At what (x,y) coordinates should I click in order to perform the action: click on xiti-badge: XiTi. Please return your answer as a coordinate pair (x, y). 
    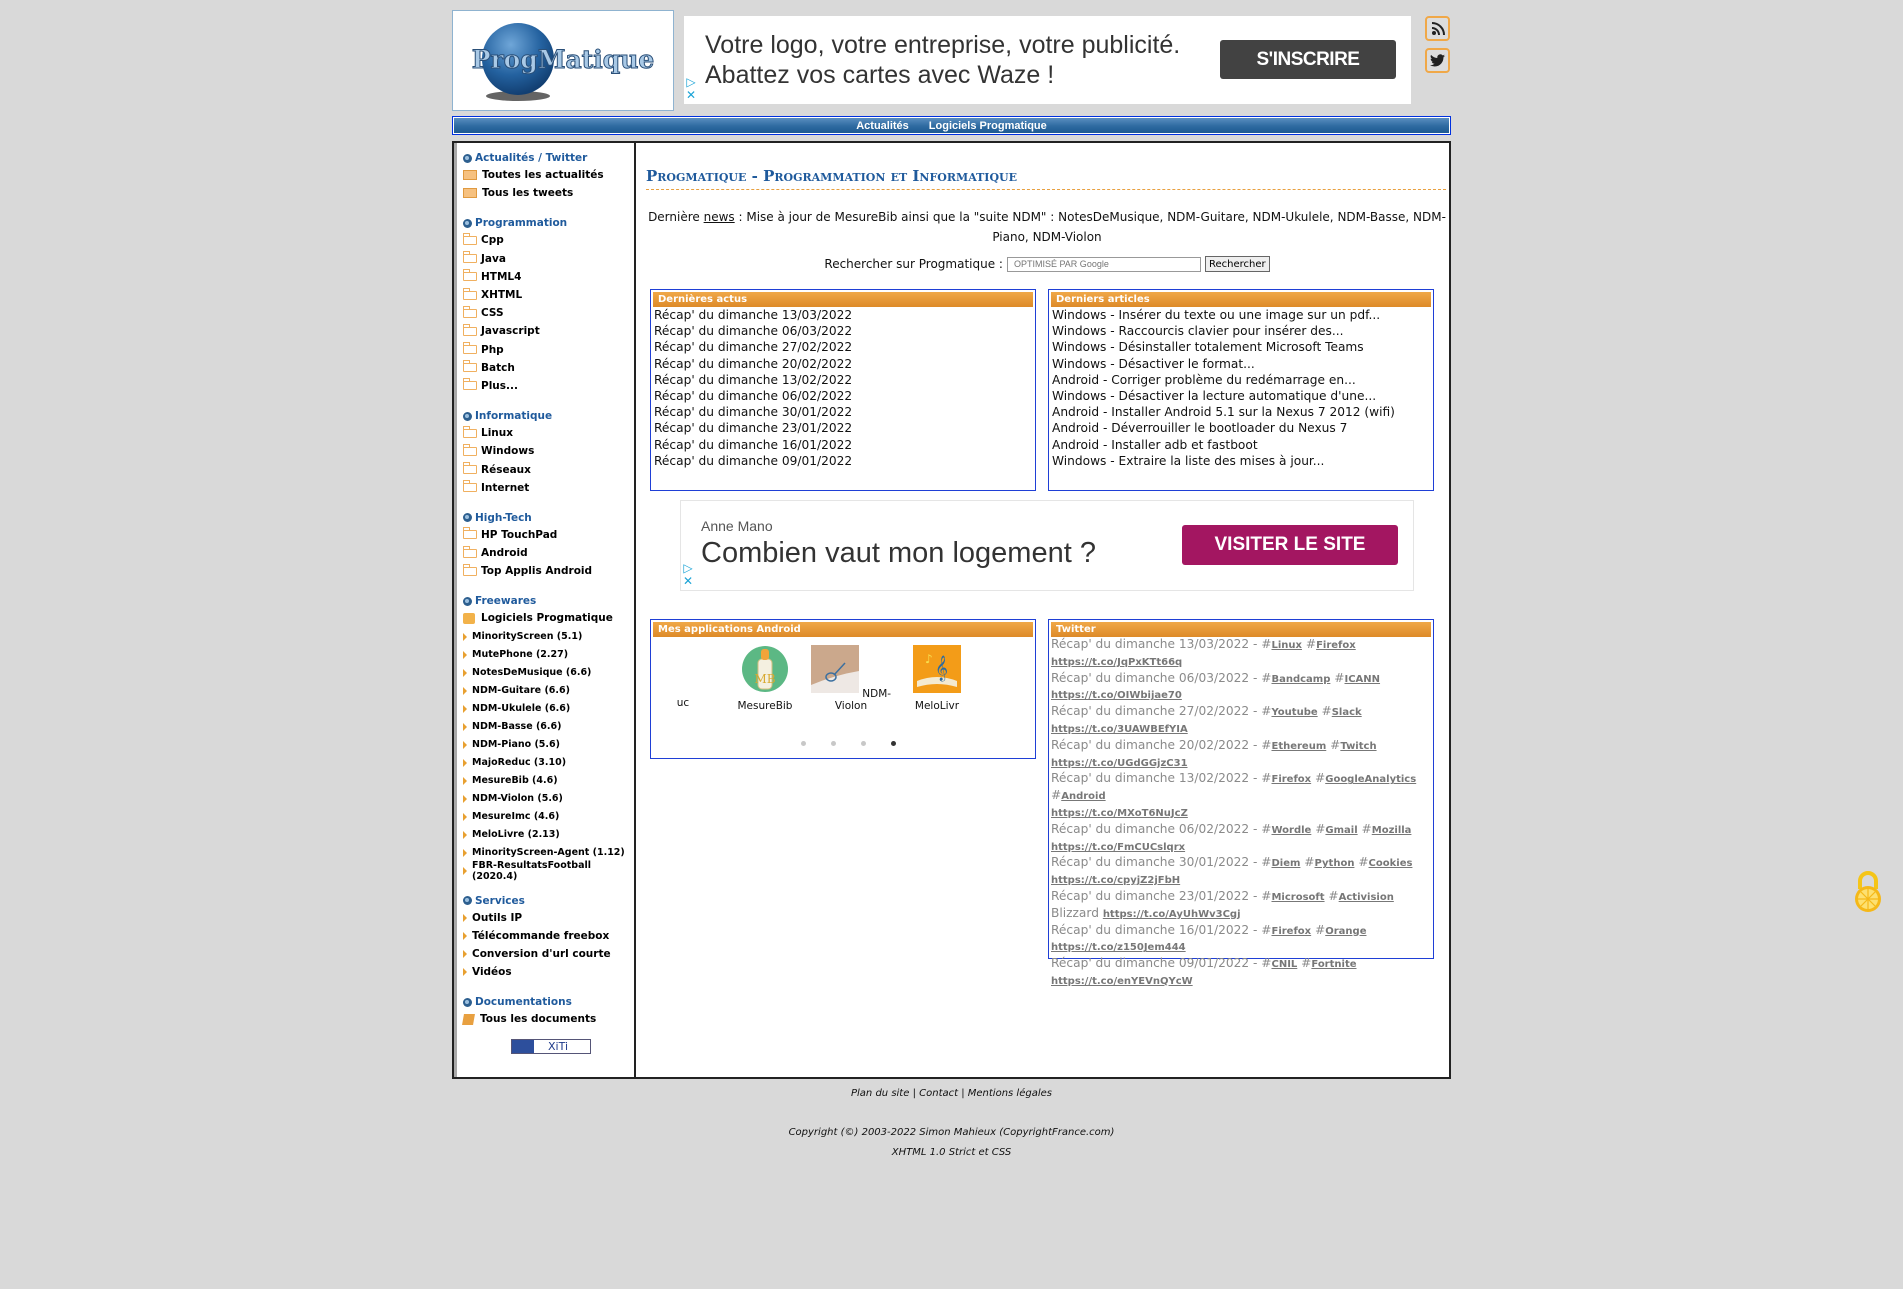
    Looking at the image, I should click on (551, 1046).